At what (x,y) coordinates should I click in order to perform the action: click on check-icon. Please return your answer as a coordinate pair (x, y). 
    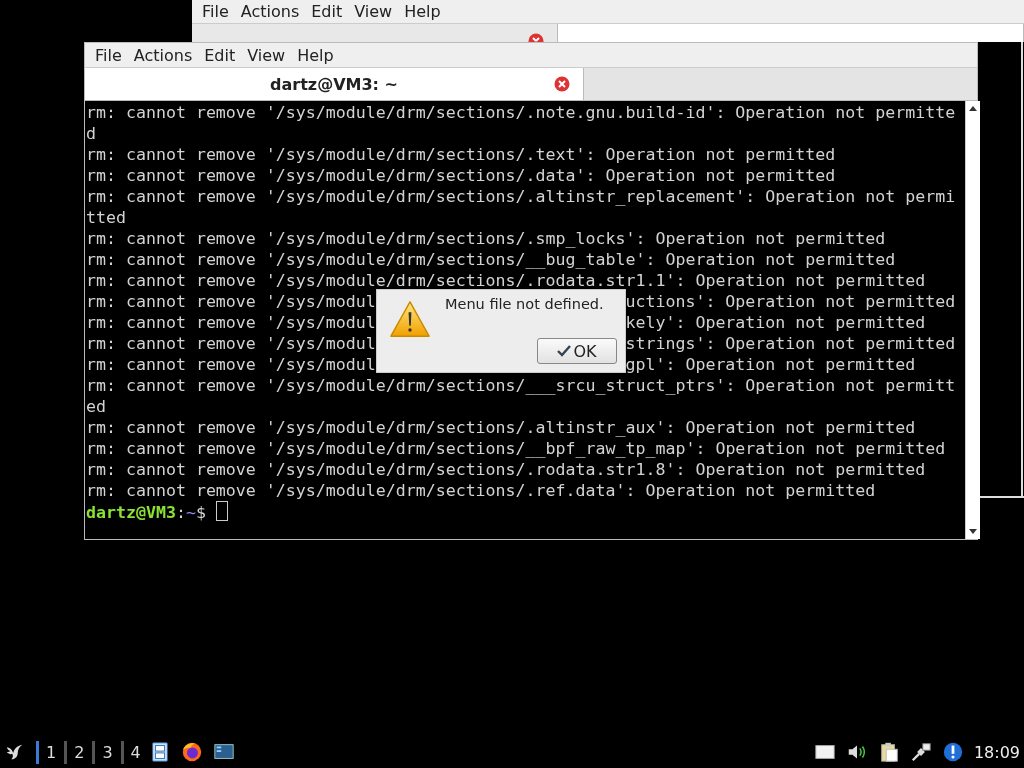
    Looking at the image, I should click on (564, 351).